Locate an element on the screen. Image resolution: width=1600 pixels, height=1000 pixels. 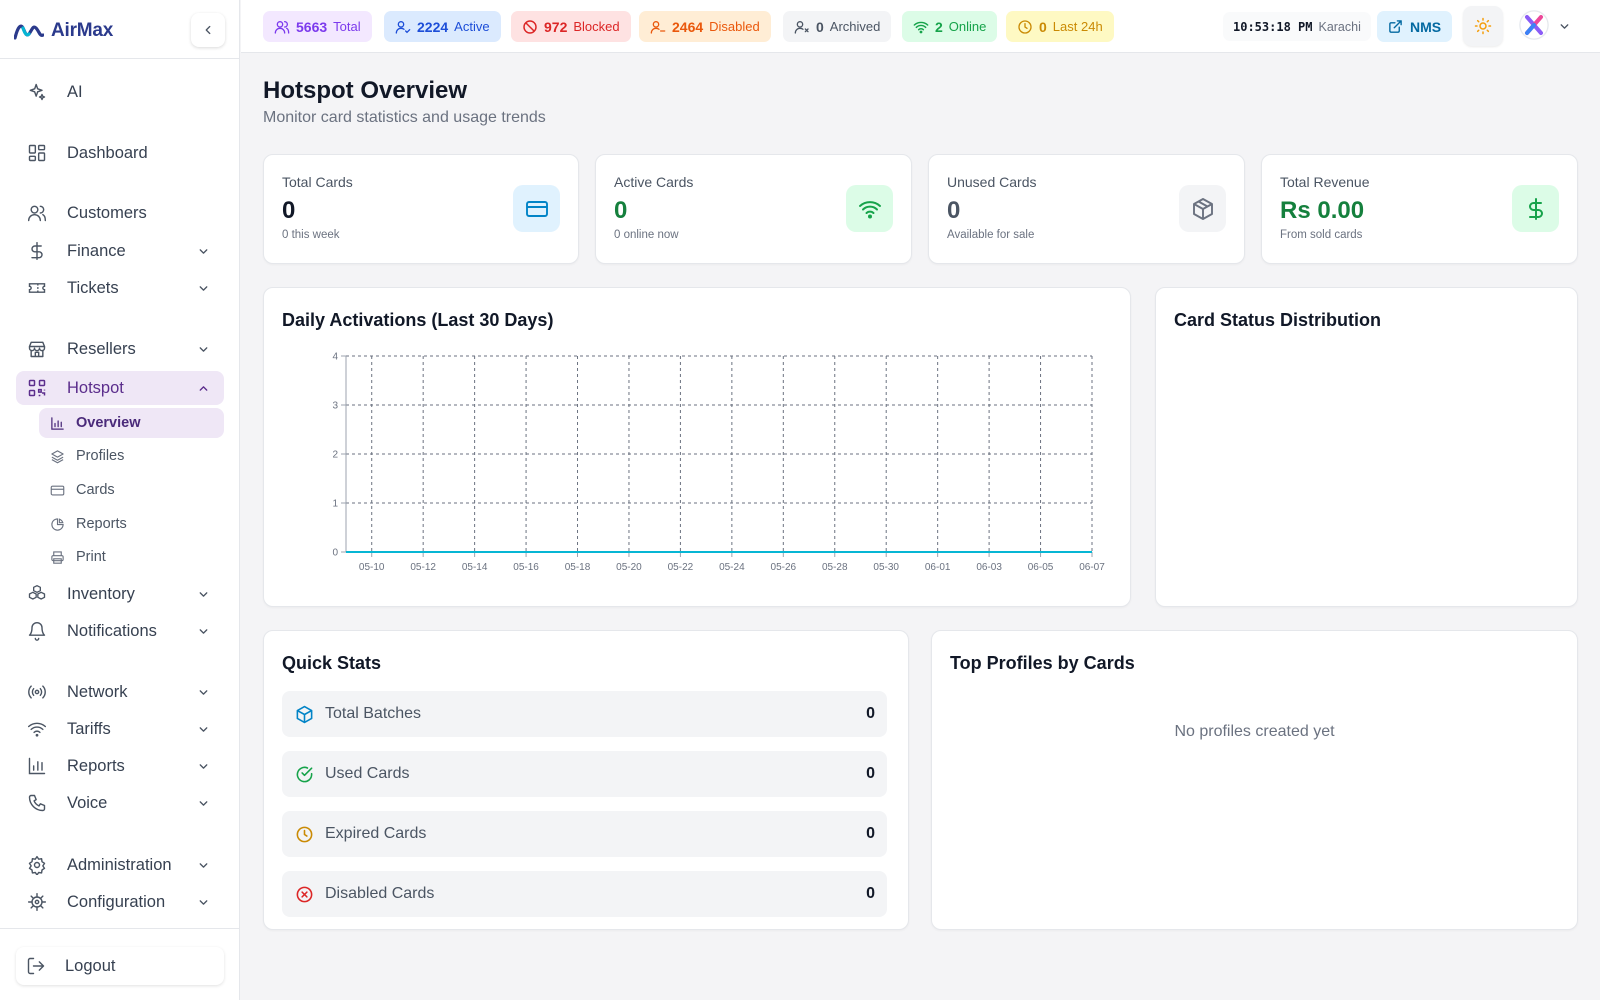
sidebar-item-network: Network is located at coordinates (120, 692).